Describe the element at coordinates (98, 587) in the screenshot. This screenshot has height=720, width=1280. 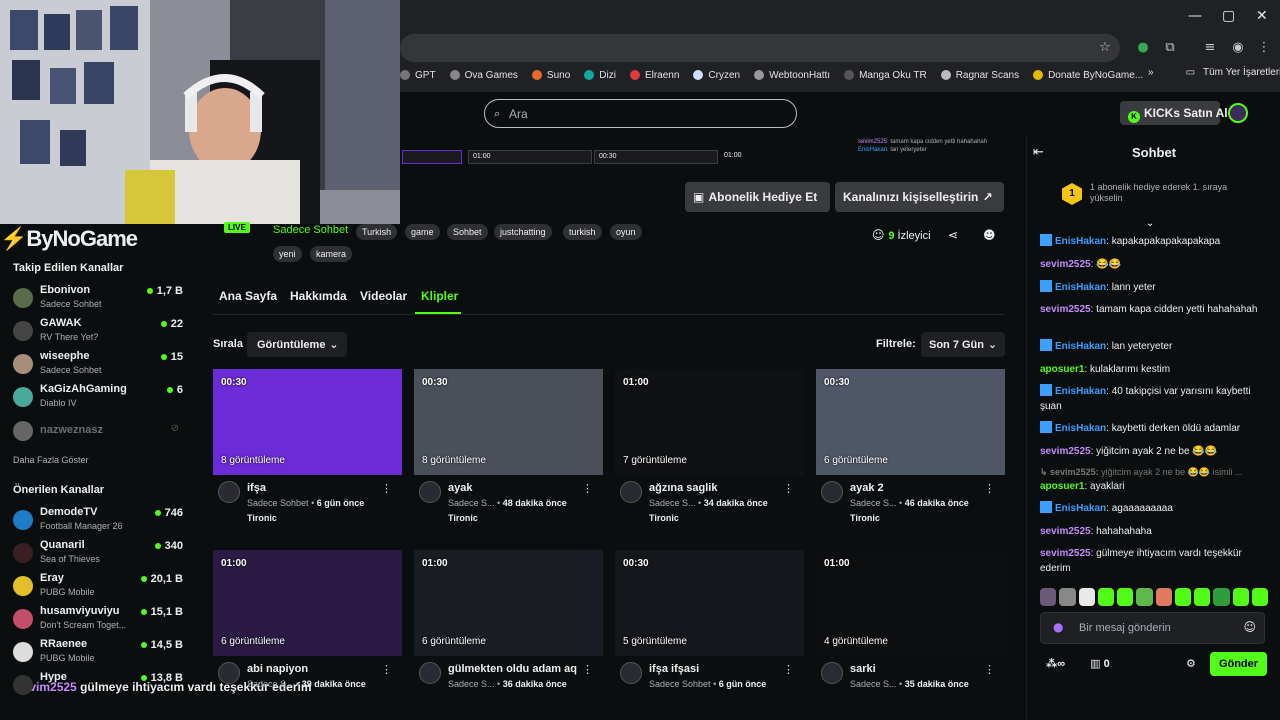
I see `sidebar-channel: Eray PUBG Mobile 20,1 B` at that location.